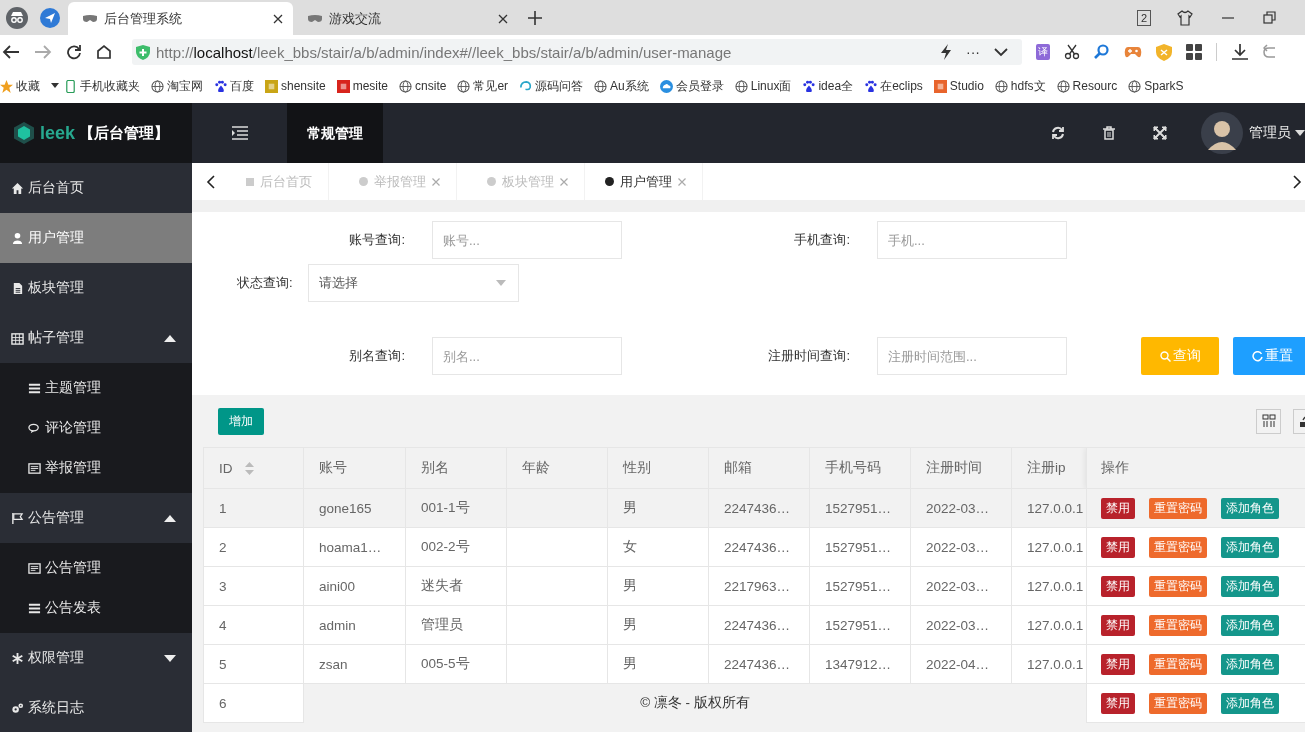 The height and width of the screenshot is (732, 1305). I want to click on bookmark: 手机收藏夹, so click(102, 86).